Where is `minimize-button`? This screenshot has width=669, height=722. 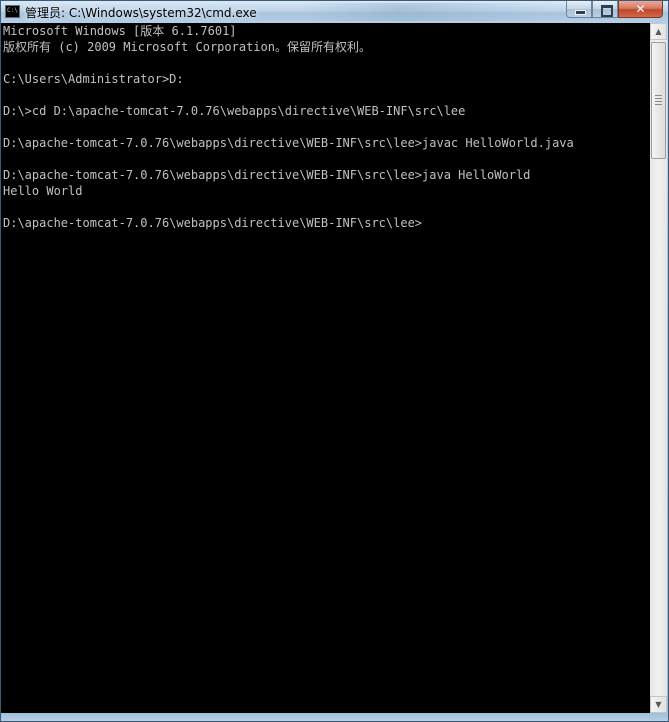 minimize-button is located at coordinates (579, 9).